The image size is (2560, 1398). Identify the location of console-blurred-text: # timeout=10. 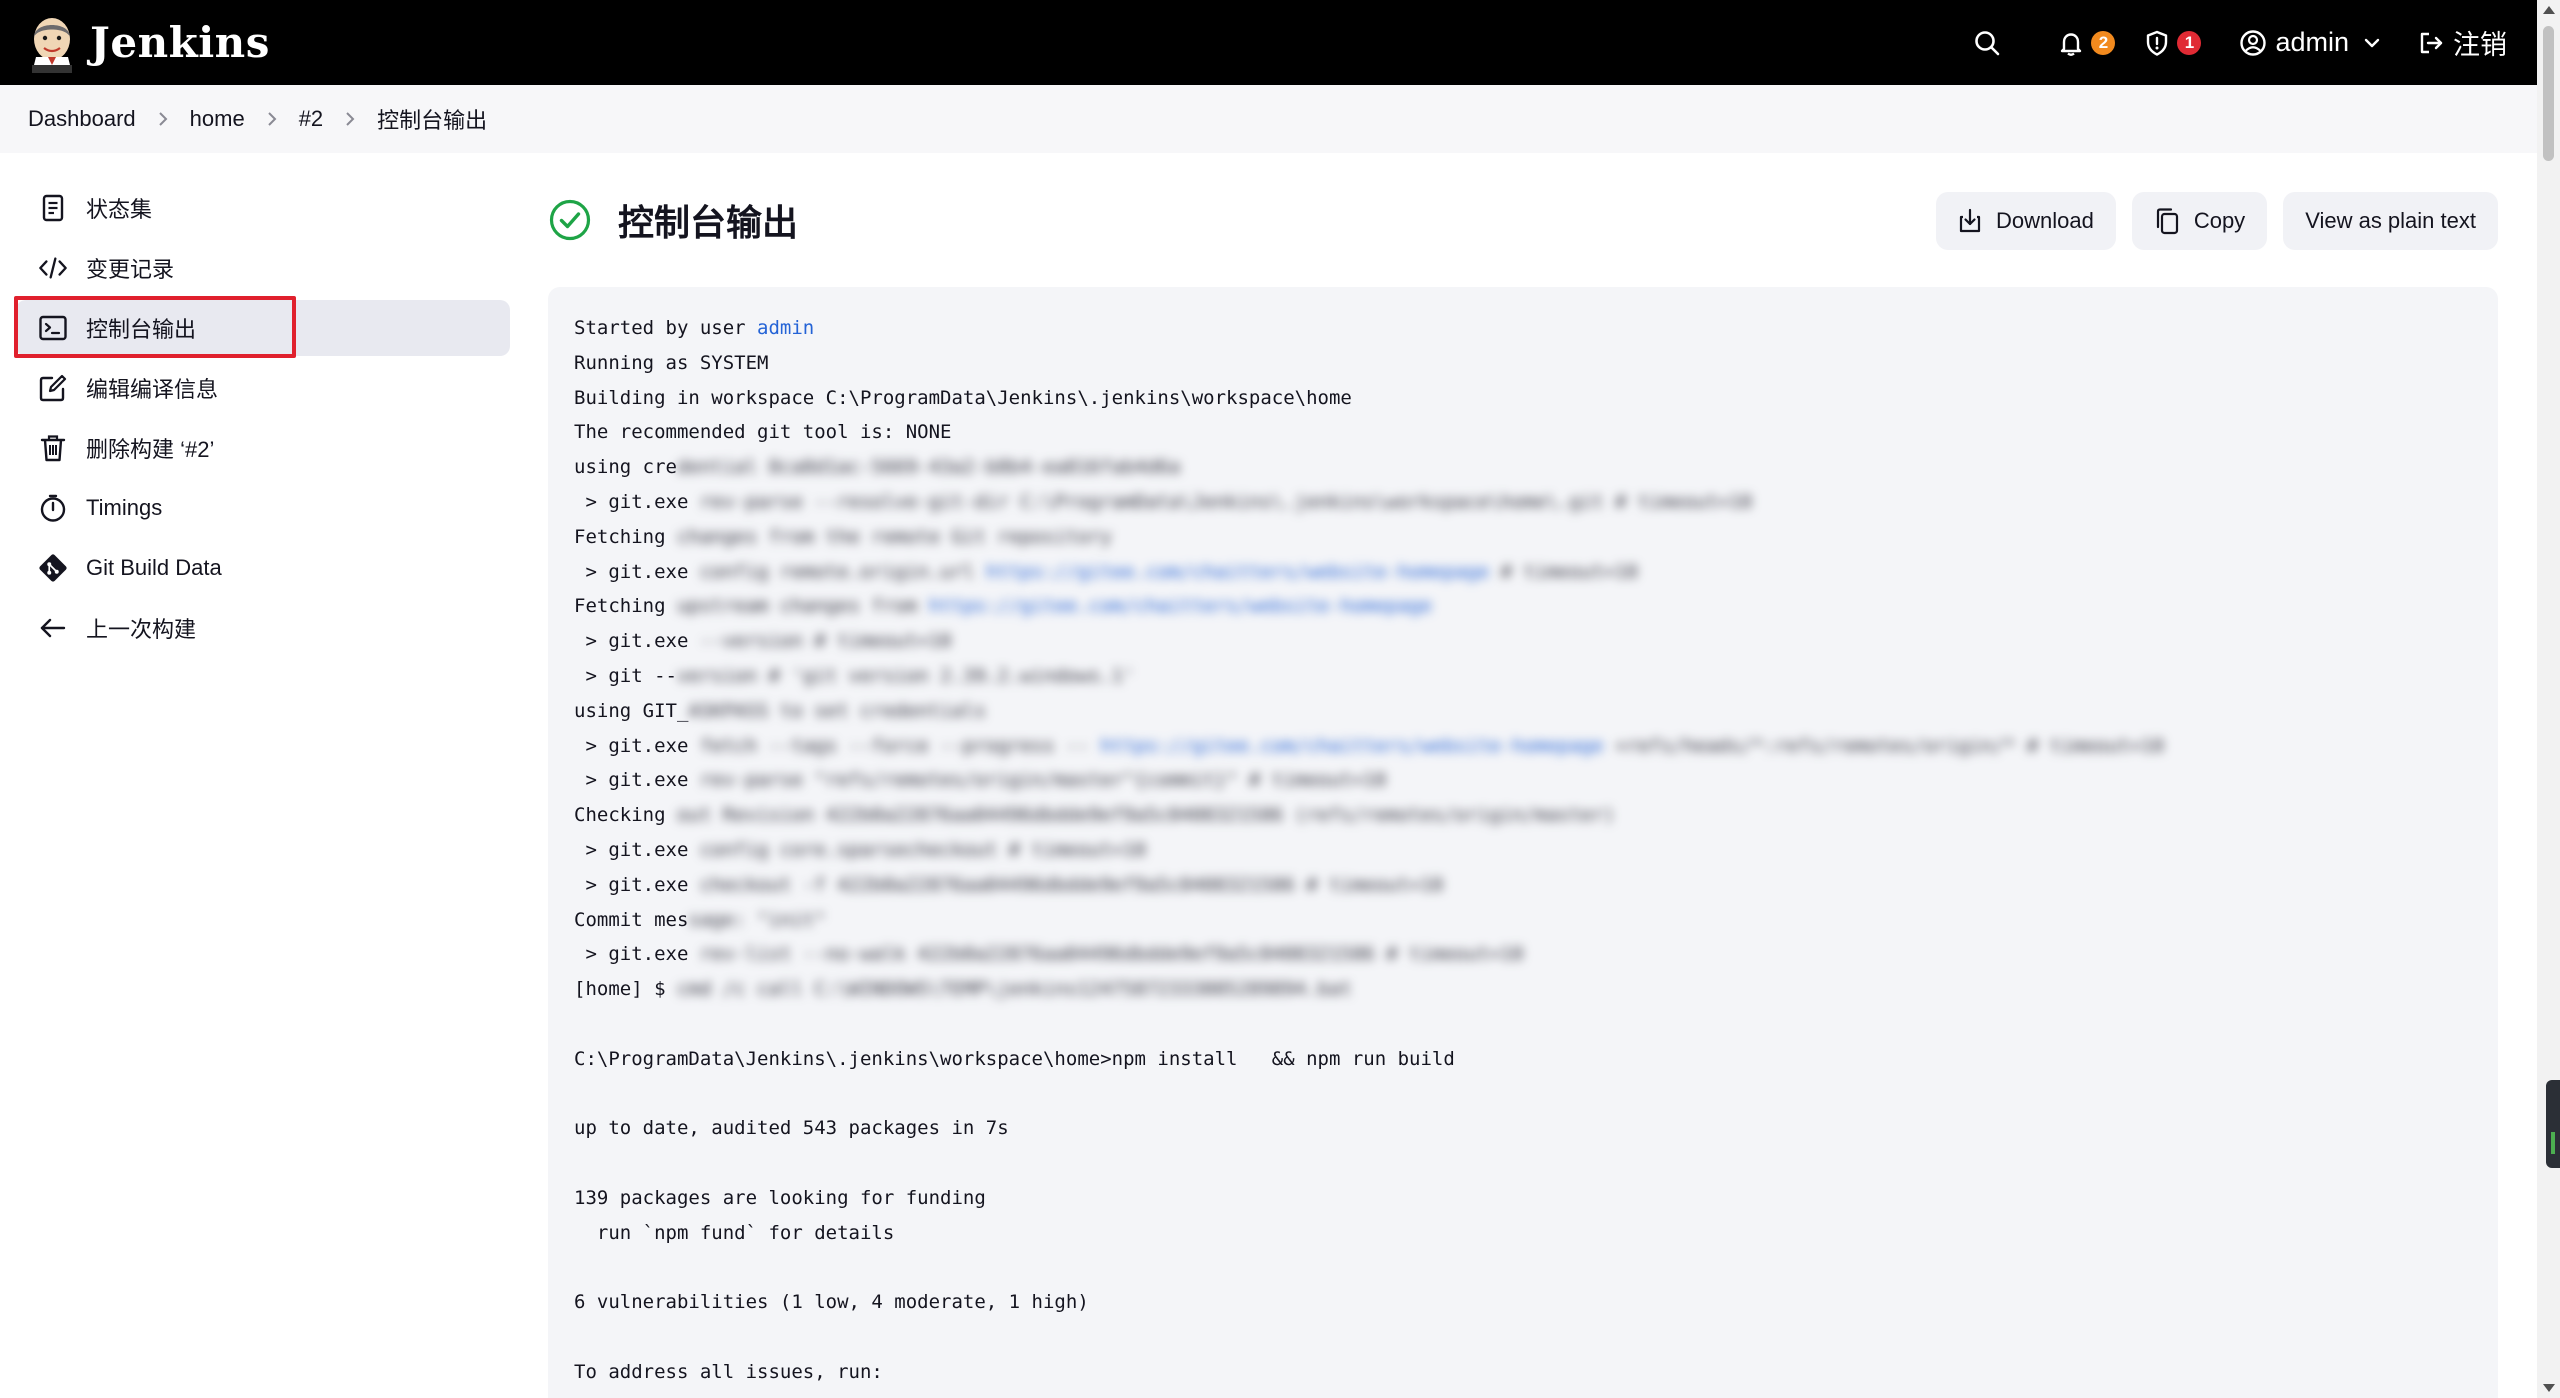
(1563, 571).